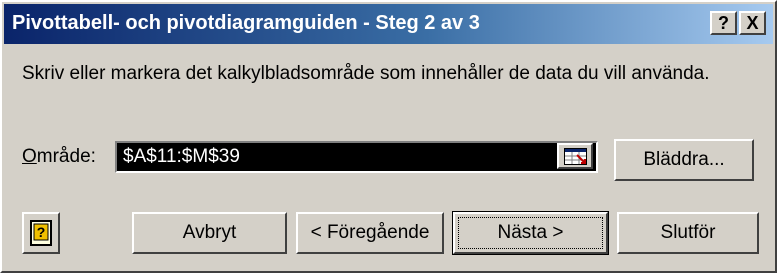 The image size is (777, 273). What do you see at coordinates (356, 157) in the screenshot?
I see `range-input: $A$11:$M$39` at bounding box center [356, 157].